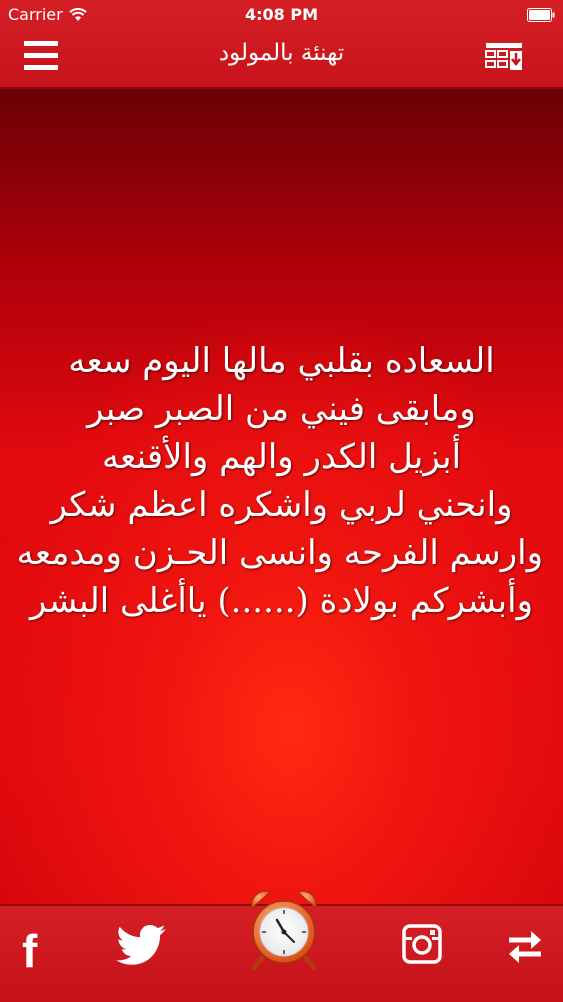 This screenshot has height=1002, width=563. I want to click on top-bar: Carrier 4:08 PM تهنئة بالمولود, so click(281, 44).